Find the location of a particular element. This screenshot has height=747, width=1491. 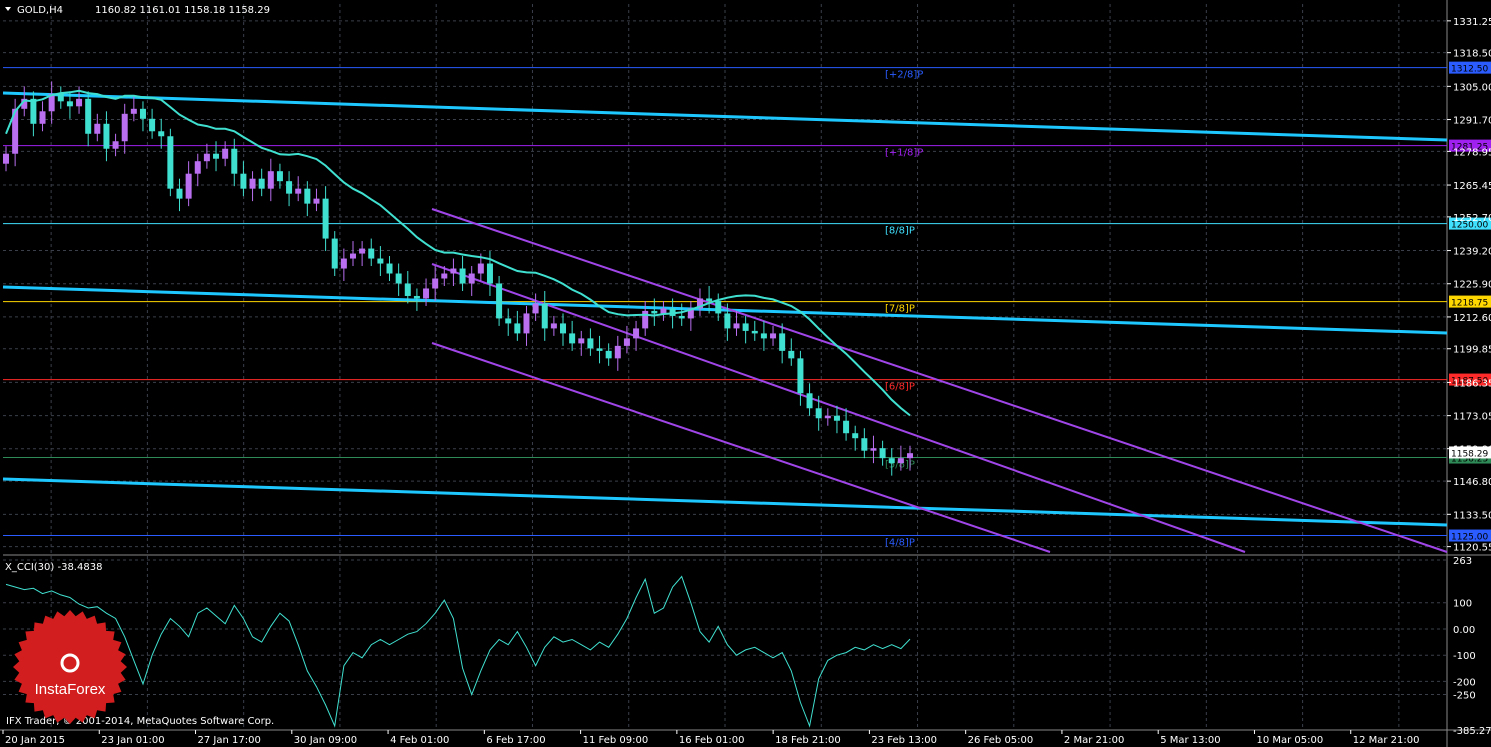

time-tick-label: 10 Mar 05:00 is located at coordinates (1289, 740).